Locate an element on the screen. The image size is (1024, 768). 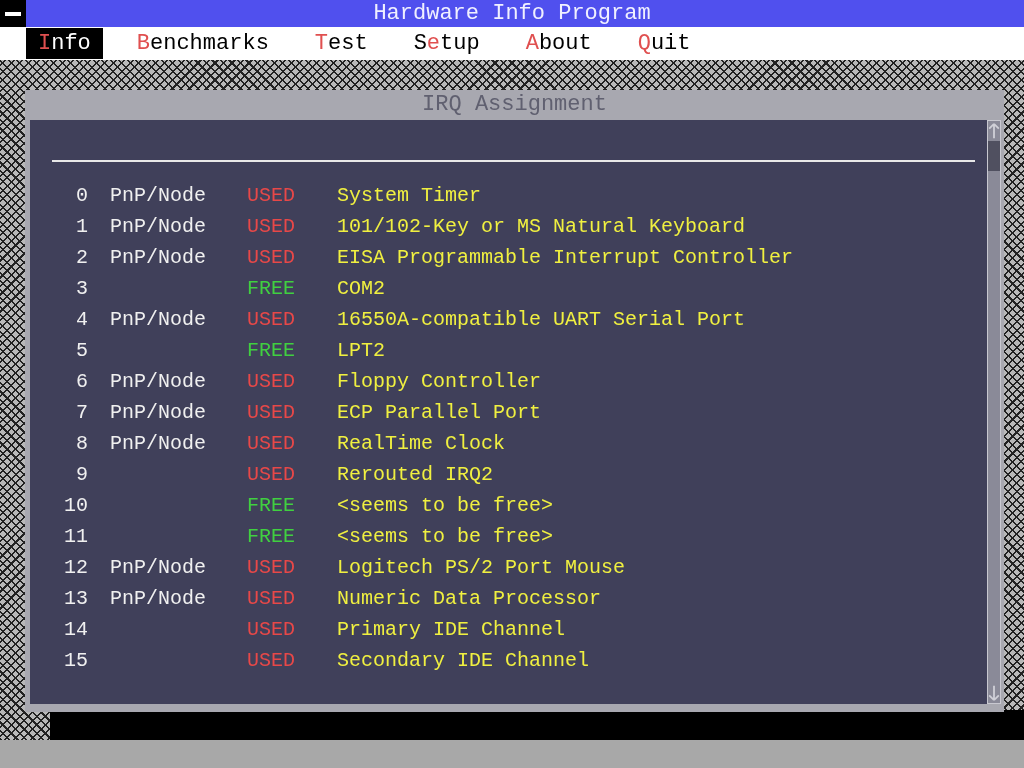
device-name: RealTime Clock is located at coordinates (421, 443).